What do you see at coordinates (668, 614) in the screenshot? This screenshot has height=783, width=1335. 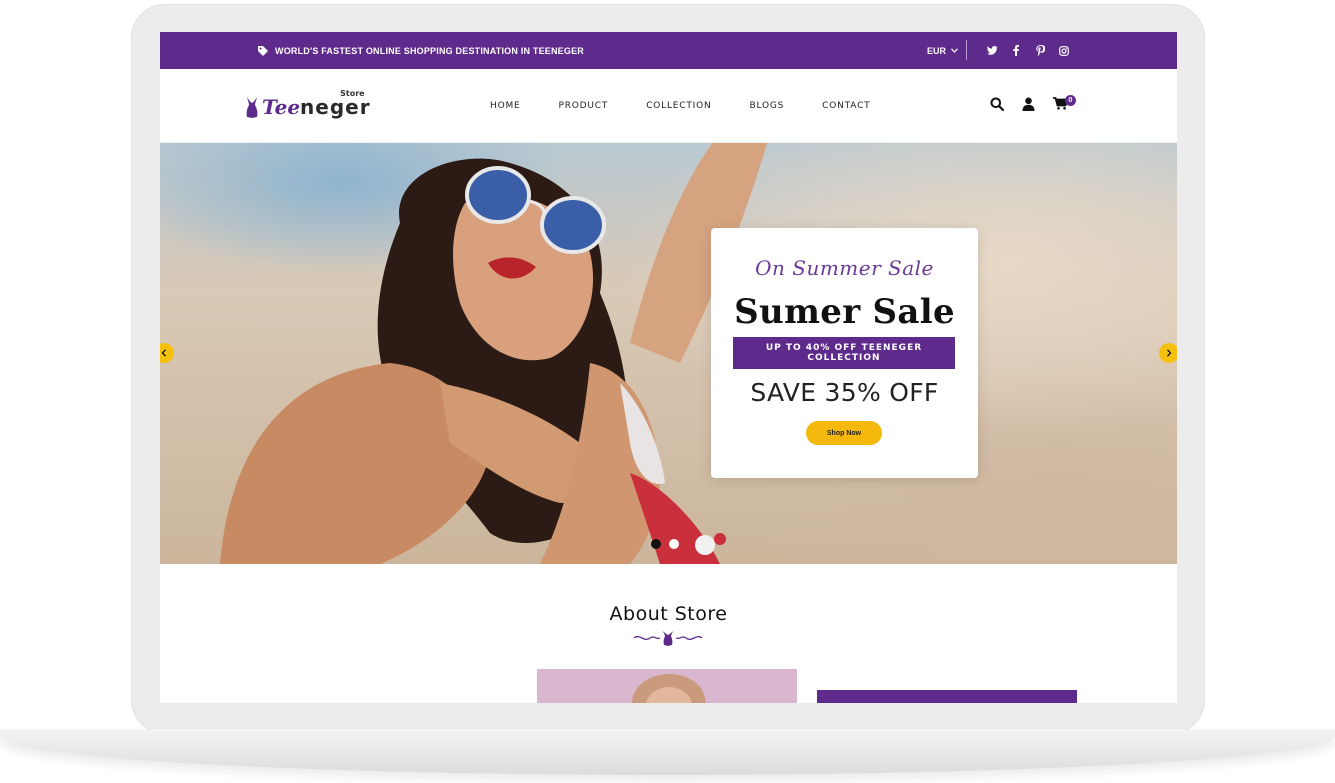 I see `about-section-title: About Store` at bounding box center [668, 614].